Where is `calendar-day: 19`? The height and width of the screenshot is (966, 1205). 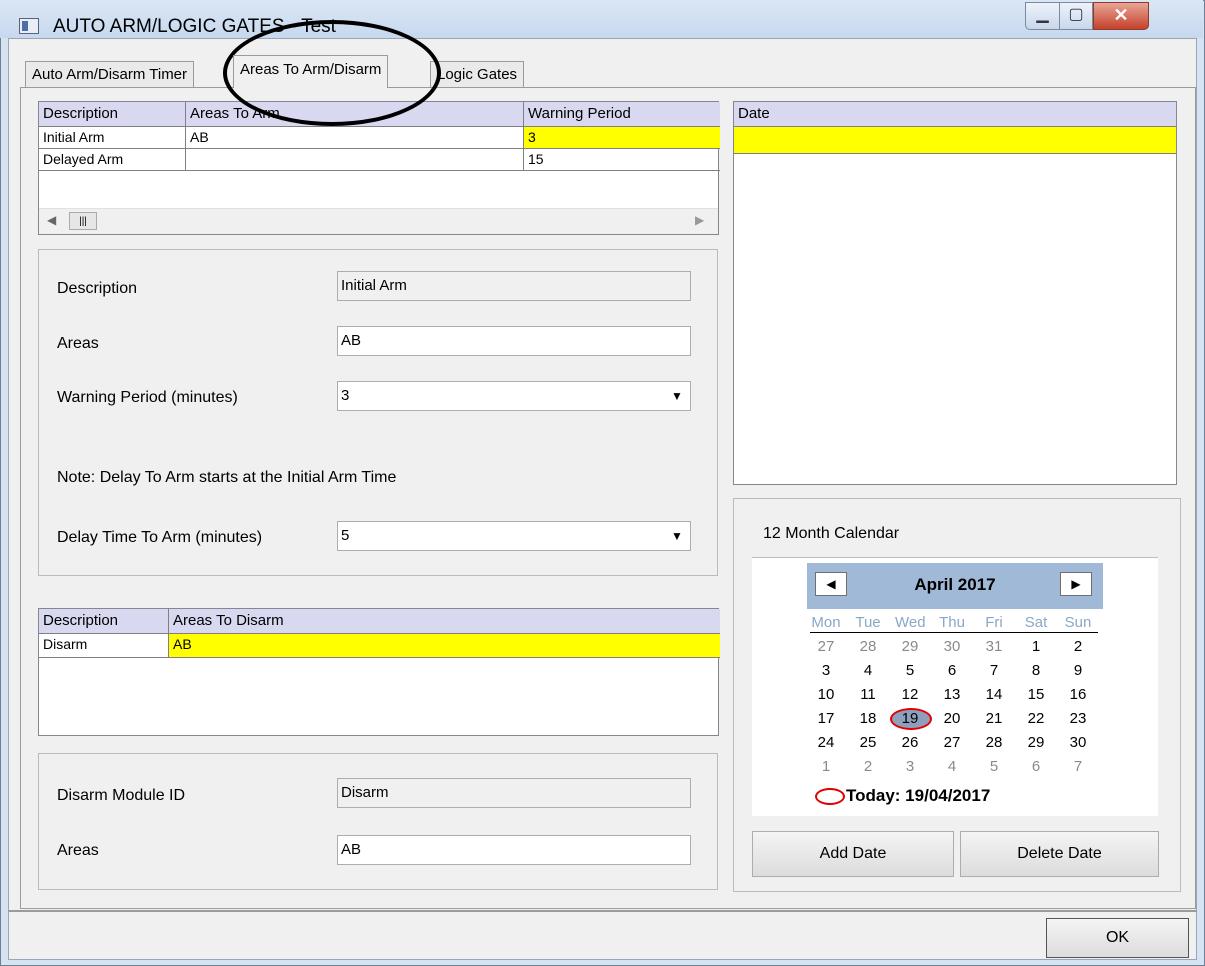
calendar-day: 19 is located at coordinates (910, 718).